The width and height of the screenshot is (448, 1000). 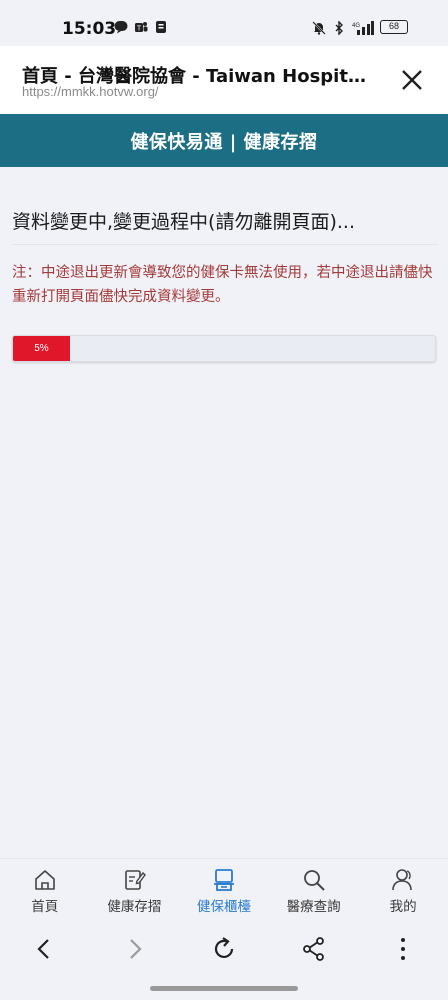 I want to click on progress-label: 5%, so click(x=41, y=348).